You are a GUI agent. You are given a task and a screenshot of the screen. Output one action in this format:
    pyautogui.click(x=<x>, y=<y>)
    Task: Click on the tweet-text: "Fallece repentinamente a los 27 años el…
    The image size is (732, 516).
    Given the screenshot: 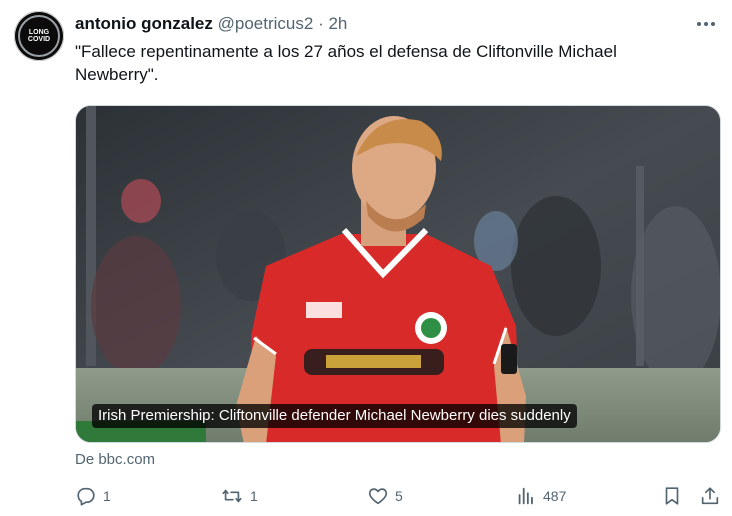 What is the action you would take?
    pyautogui.click(x=346, y=63)
    